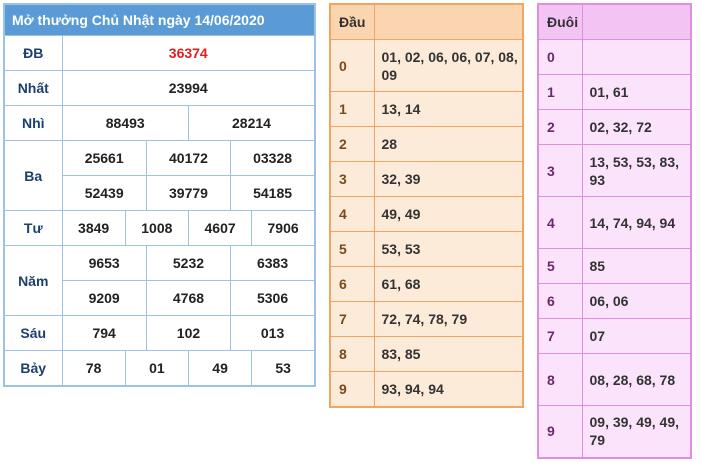  Describe the element at coordinates (156, 228) in the screenshot. I see `prize-tu-value: 1008` at that location.